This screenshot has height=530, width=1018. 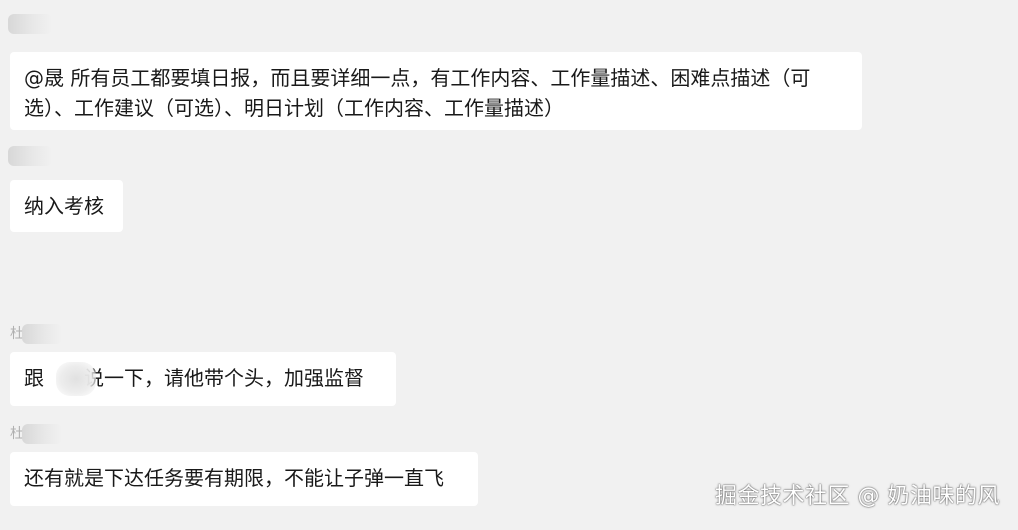 I want to click on message-bubble-2: 纳入考核, so click(x=66, y=206).